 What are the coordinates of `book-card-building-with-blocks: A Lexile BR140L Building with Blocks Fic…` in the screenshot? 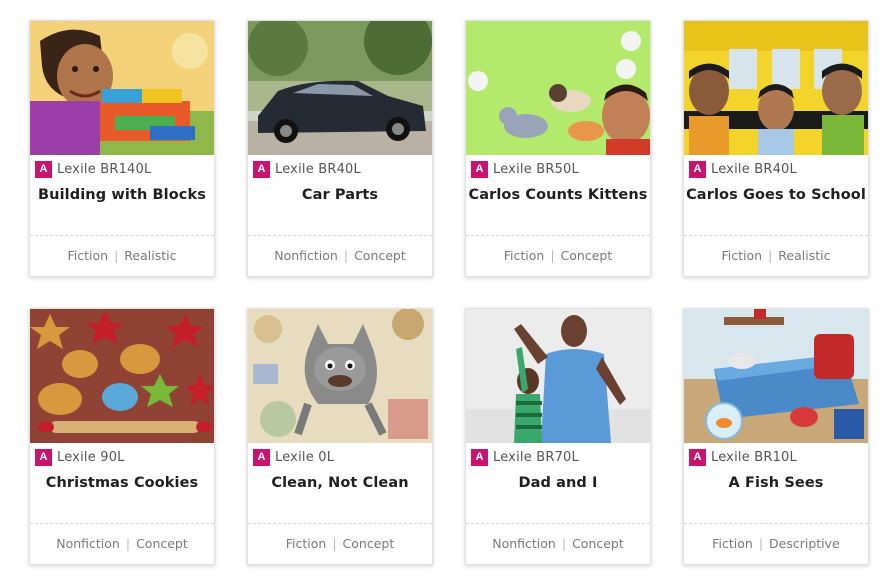 It's located at (122, 148).